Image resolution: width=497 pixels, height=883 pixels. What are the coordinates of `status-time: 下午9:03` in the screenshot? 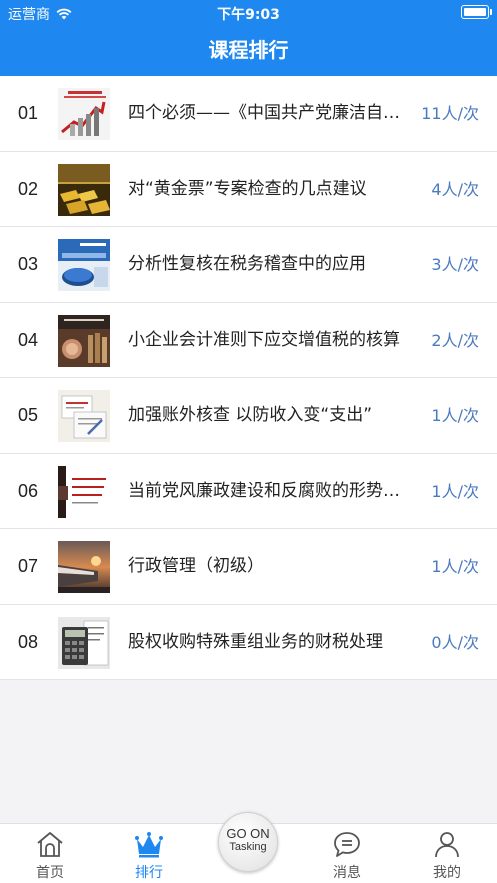 It's located at (248, 15).